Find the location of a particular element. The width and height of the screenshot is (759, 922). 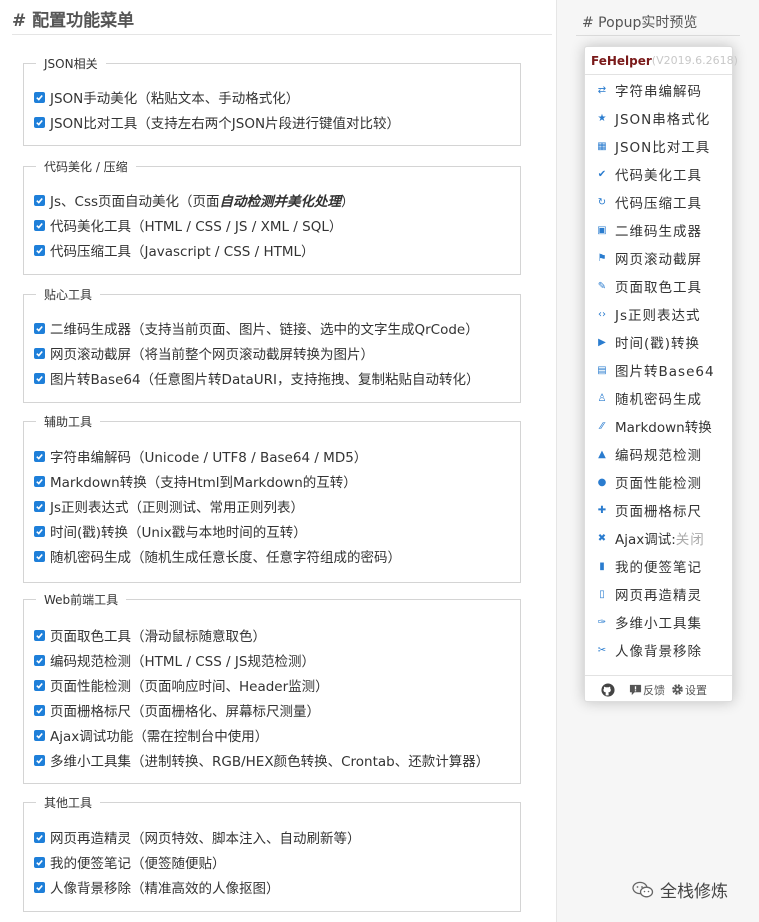

option-markdown: Markdown转换（支持Html到Markdown的互转） is located at coordinates (195, 481).